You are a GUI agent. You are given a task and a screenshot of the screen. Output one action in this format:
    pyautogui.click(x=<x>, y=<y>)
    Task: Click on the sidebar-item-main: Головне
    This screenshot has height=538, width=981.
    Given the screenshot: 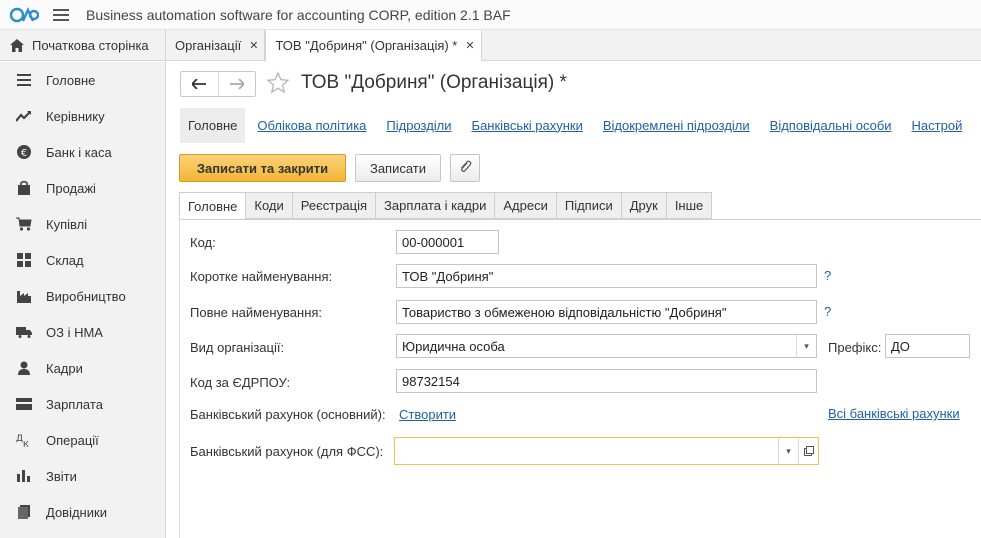 What is the action you would take?
    pyautogui.click(x=82, y=80)
    